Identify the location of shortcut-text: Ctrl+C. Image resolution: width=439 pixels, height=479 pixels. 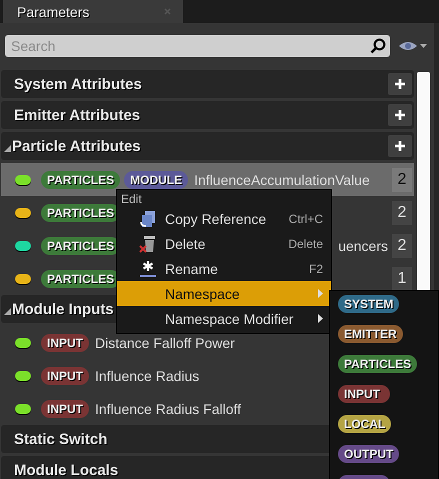
(305, 219).